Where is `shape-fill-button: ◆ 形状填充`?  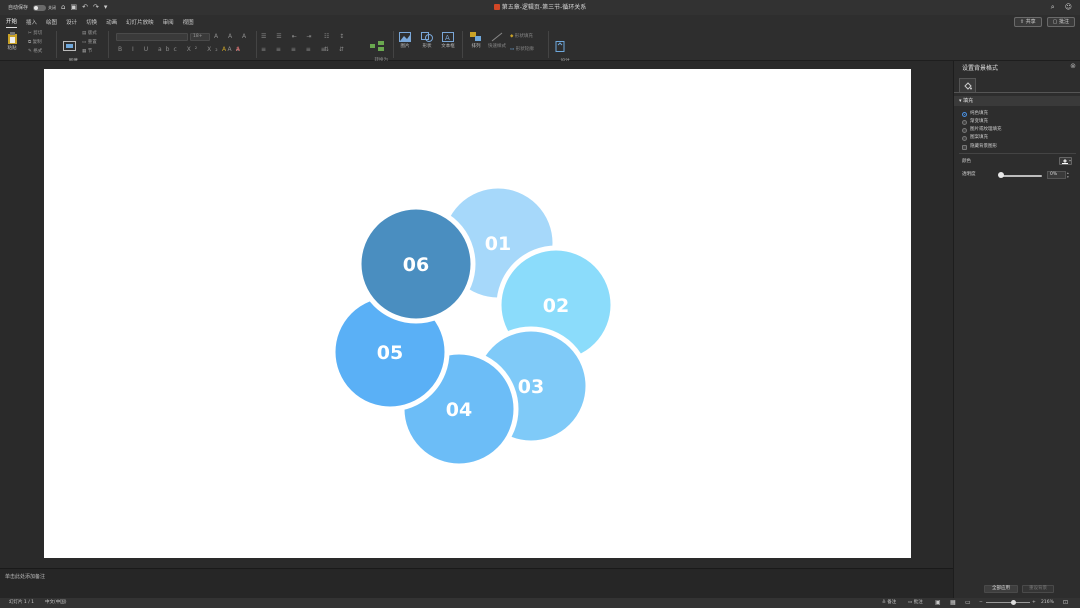
shape-fill-button: ◆ 形状填充 is located at coordinates (521, 36).